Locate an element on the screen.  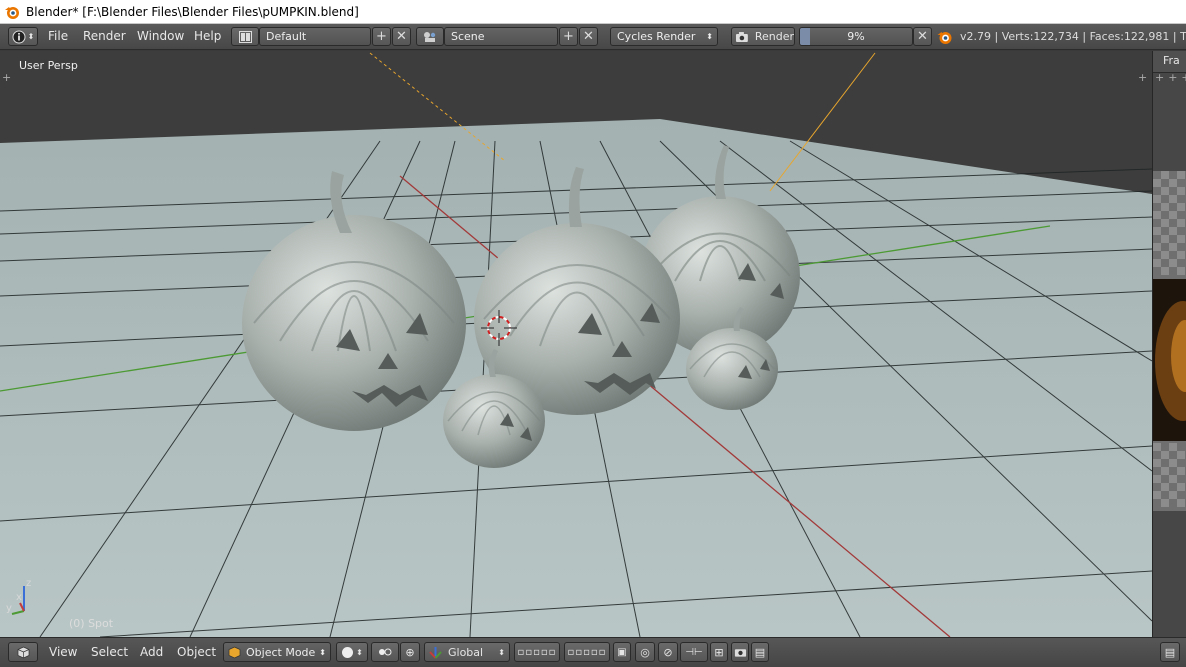
snap-toggle-button: ⊘ is located at coordinates (668, 652).